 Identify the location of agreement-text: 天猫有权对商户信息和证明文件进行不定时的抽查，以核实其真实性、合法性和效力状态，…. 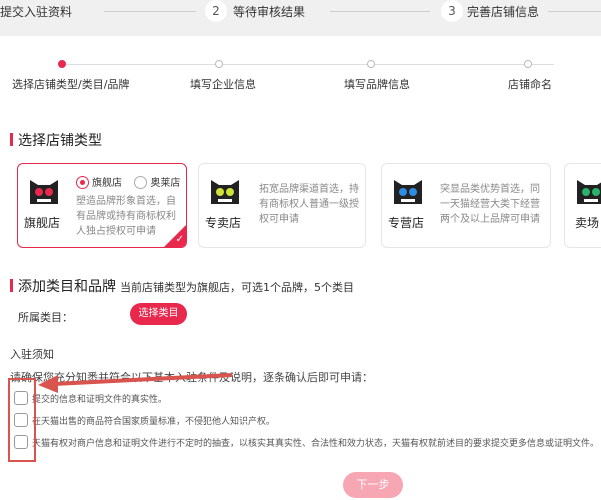
(316, 444).